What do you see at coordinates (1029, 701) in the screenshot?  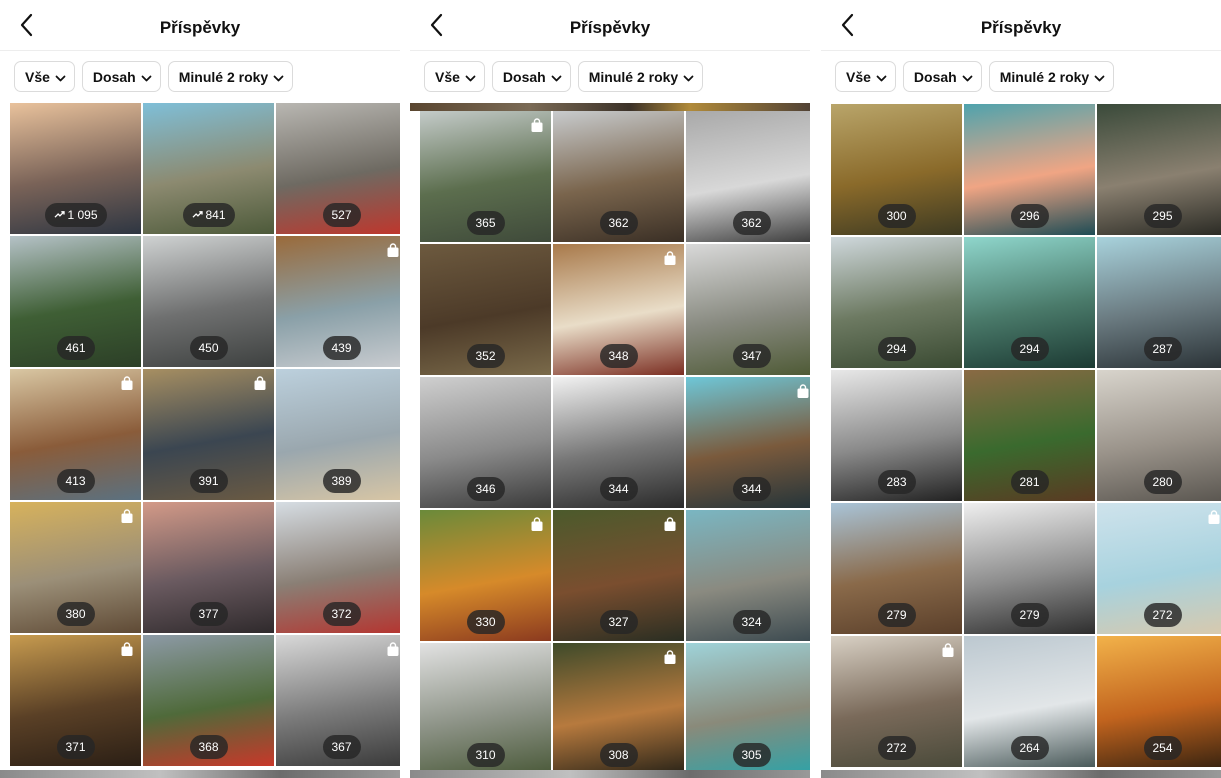 I see `post-thumbnail: 264` at bounding box center [1029, 701].